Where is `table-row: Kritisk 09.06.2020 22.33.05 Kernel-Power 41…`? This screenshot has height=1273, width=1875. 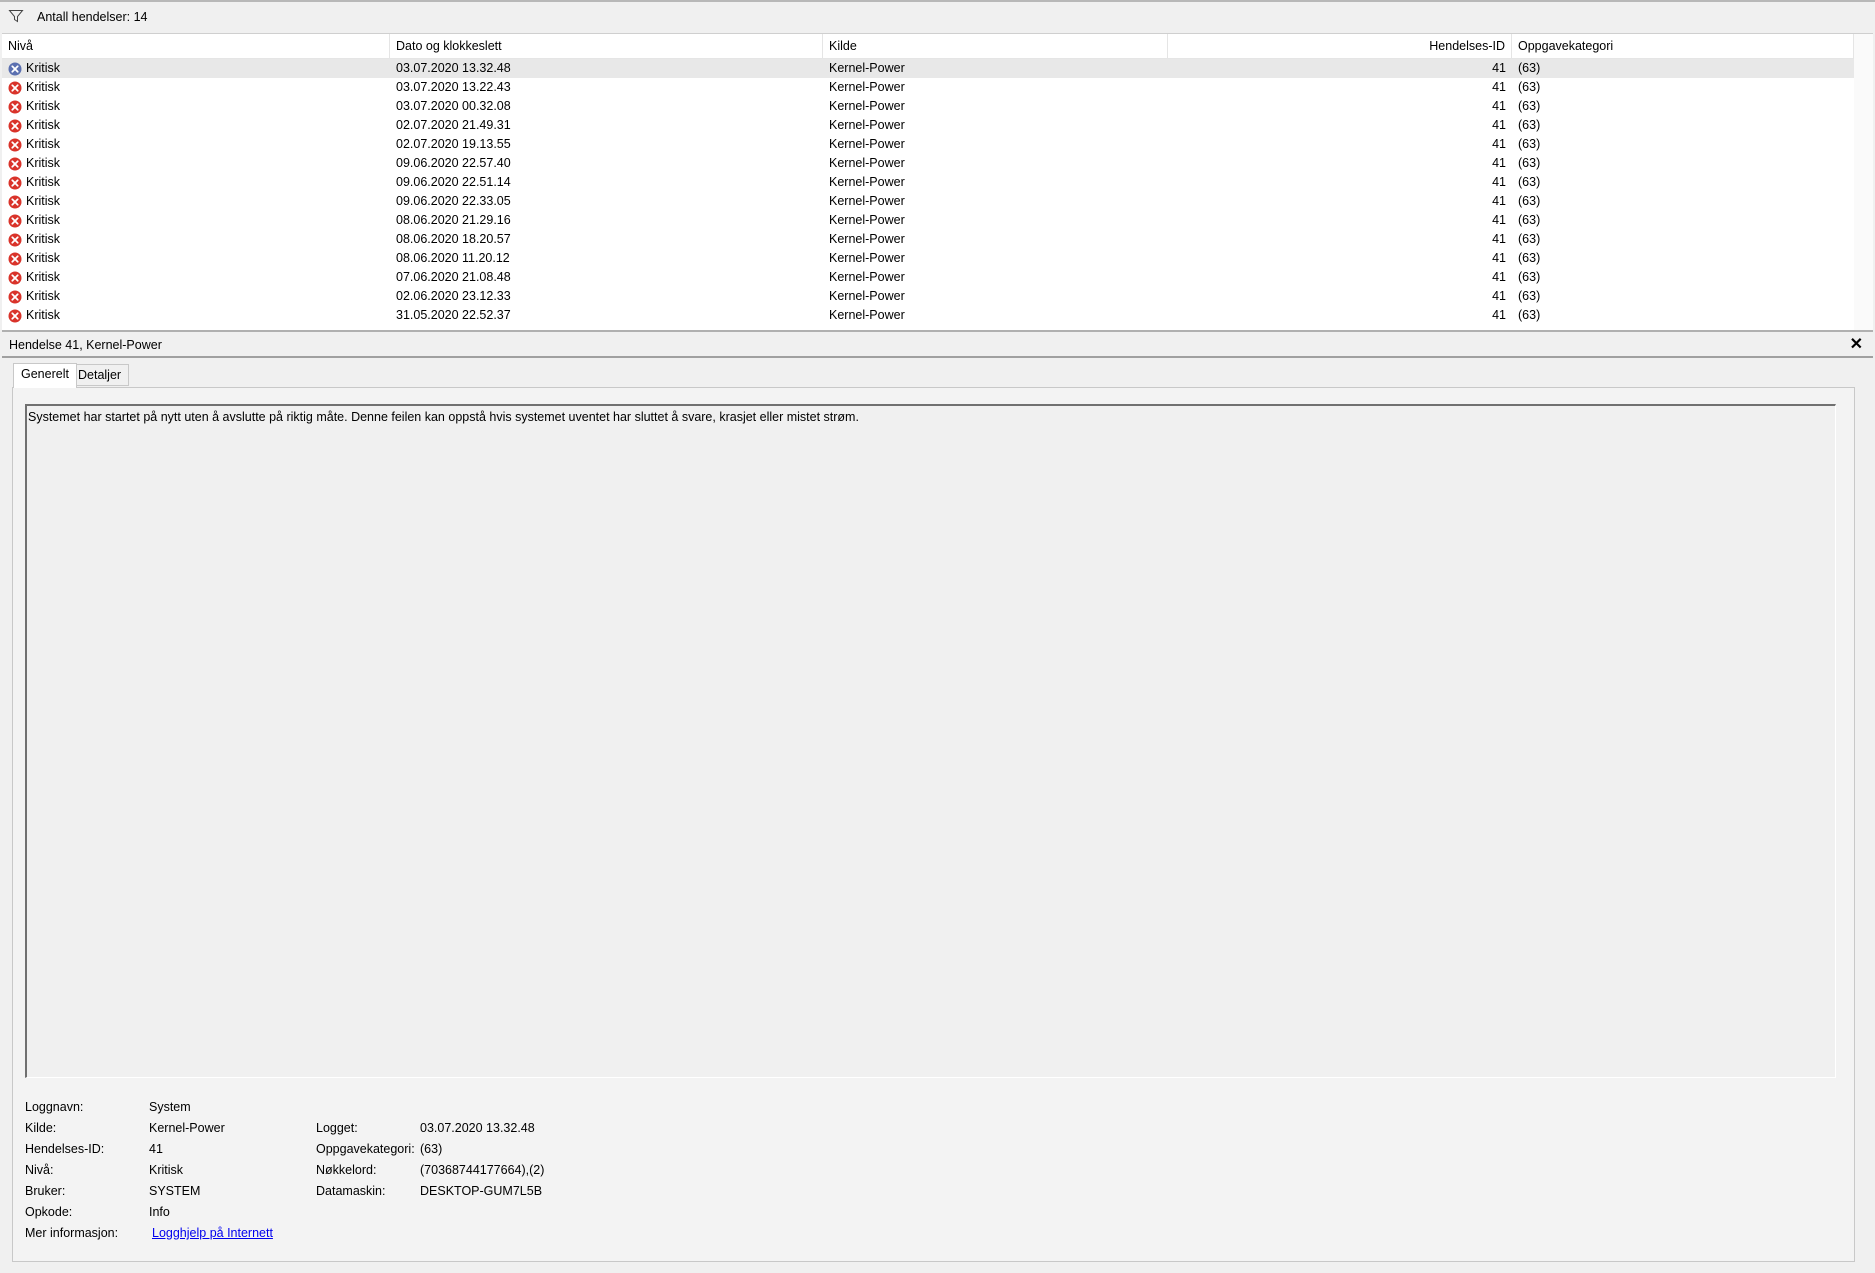 table-row: Kritisk 09.06.2020 22.33.05 Kernel-Power 41… is located at coordinates (928, 201).